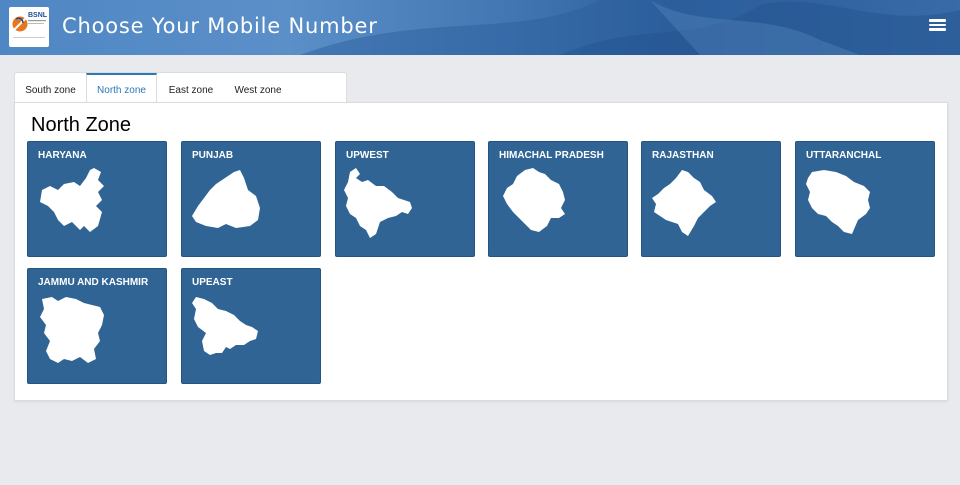 The width and height of the screenshot is (960, 485). I want to click on state-card-rajasthan: RAJASTHAN, so click(711, 199).